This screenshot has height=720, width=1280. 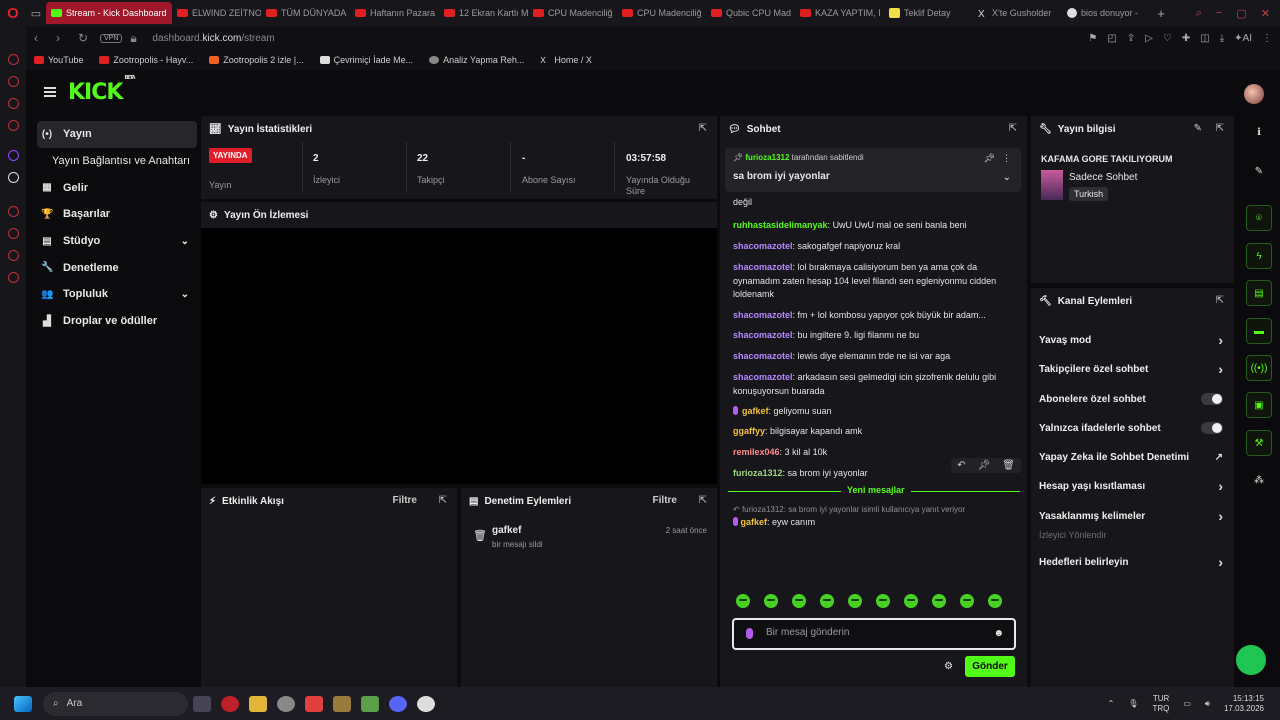 I want to click on windows-start-icon, so click(x=23, y=703).